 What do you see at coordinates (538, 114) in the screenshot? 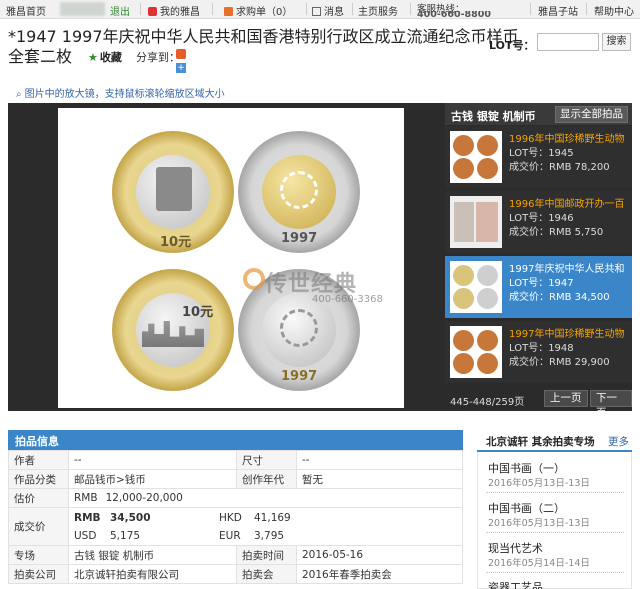
I see `side-list-header: 古钱 银锭 机制币 显示全部拍品` at bounding box center [538, 114].